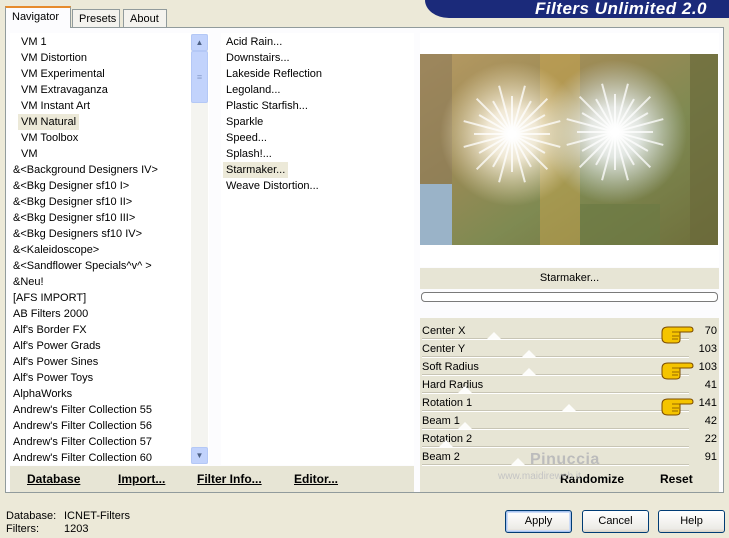 The width and height of the screenshot is (729, 538). Describe the element at coordinates (22, 529) in the screenshot. I see `filters-label: Filters:` at that location.